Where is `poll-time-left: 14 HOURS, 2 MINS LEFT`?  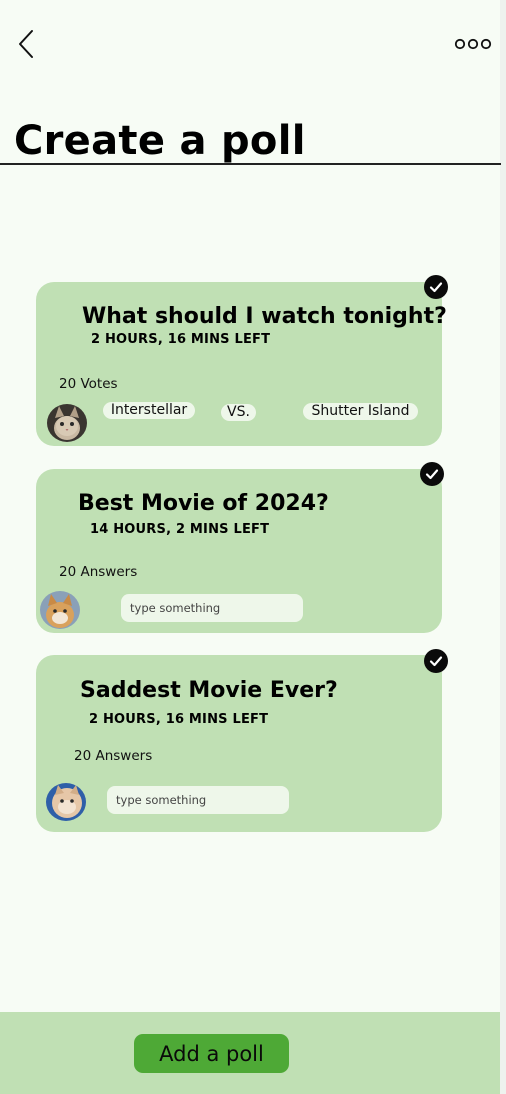 poll-time-left: 14 HOURS, 2 MINS LEFT is located at coordinates (180, 529).